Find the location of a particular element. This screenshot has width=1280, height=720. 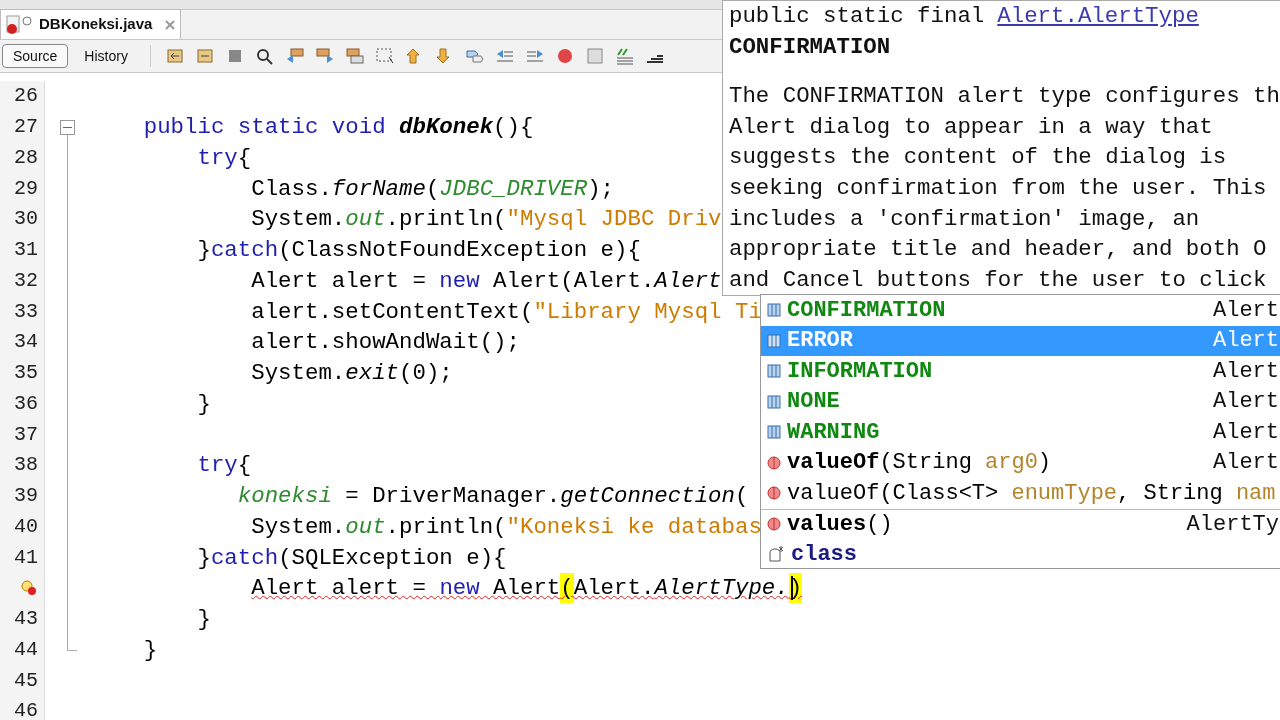

matching-bracket: ( is located at coordinates (567, 588).